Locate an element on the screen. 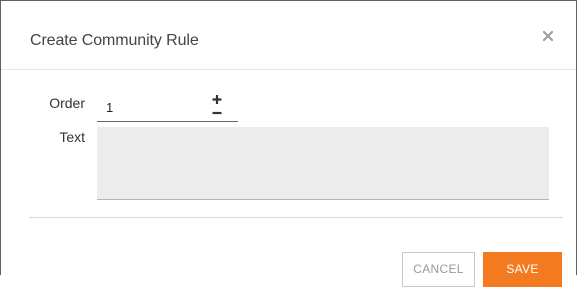 The image size is (577, 287). close-button is located at coordinates (548, 36).